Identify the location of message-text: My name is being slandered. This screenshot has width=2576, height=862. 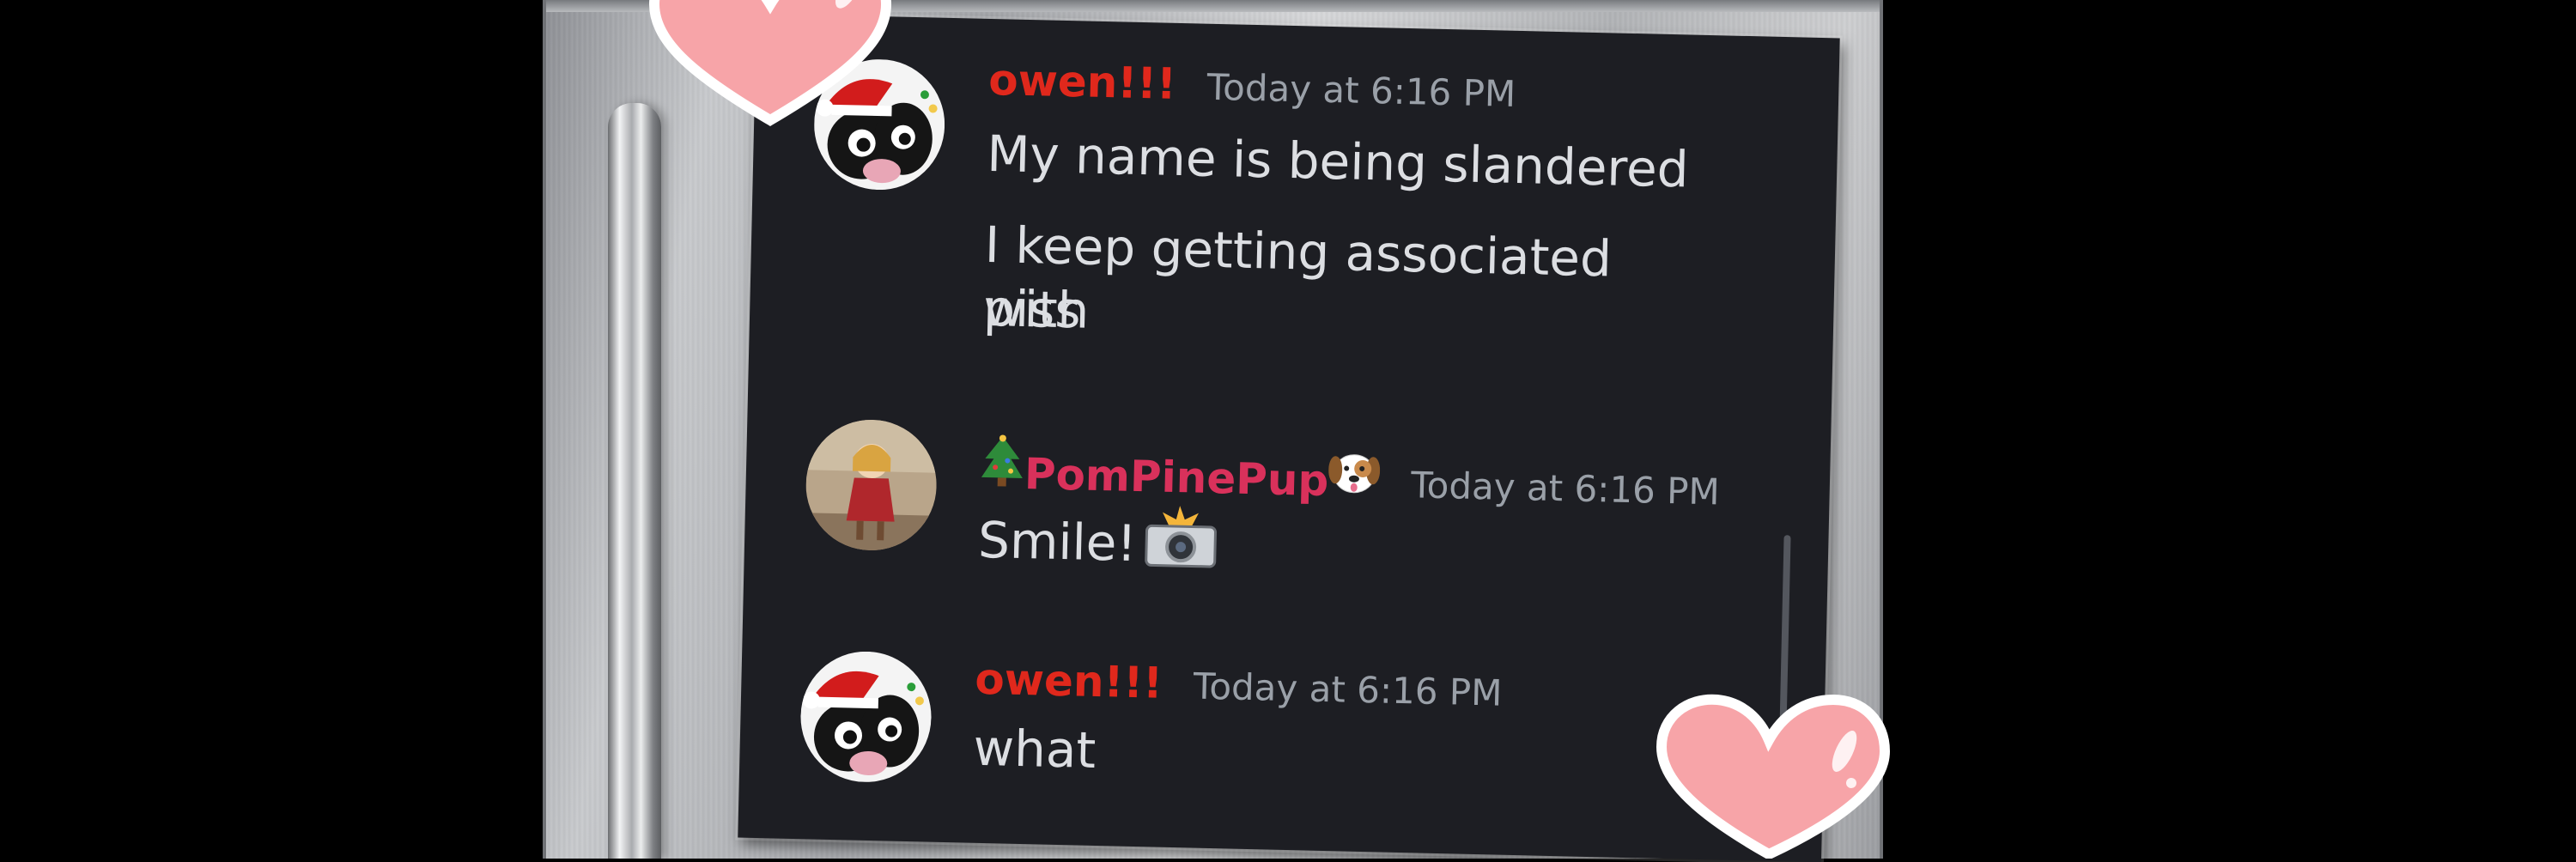
(1338, 161).